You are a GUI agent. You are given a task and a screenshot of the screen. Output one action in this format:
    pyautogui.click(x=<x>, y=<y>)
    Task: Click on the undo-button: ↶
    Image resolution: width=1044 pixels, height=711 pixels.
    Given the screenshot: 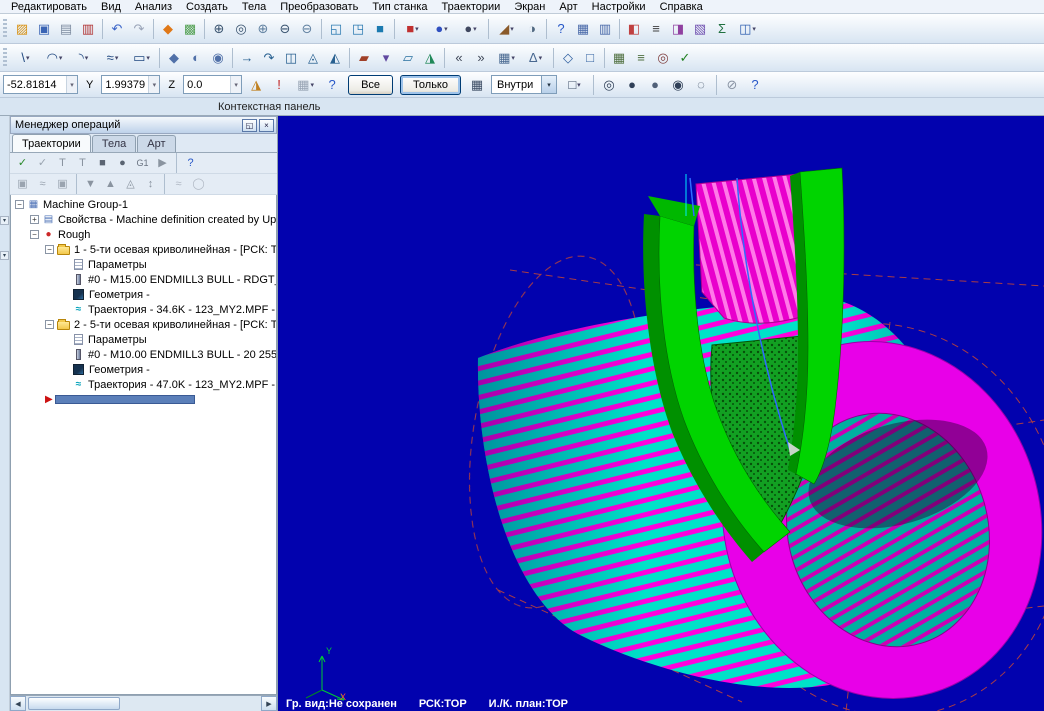 What is the action you would take?
    pyautogui.click(x=117, y=29)
    